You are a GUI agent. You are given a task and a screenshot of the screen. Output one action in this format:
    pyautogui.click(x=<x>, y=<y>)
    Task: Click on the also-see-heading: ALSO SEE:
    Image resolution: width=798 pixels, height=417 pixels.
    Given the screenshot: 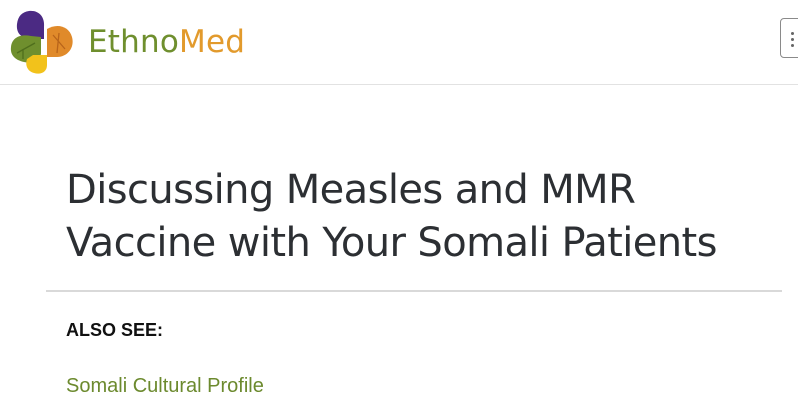 What is the action you would take?
    pyautogui.click(x=115, y=330)
    